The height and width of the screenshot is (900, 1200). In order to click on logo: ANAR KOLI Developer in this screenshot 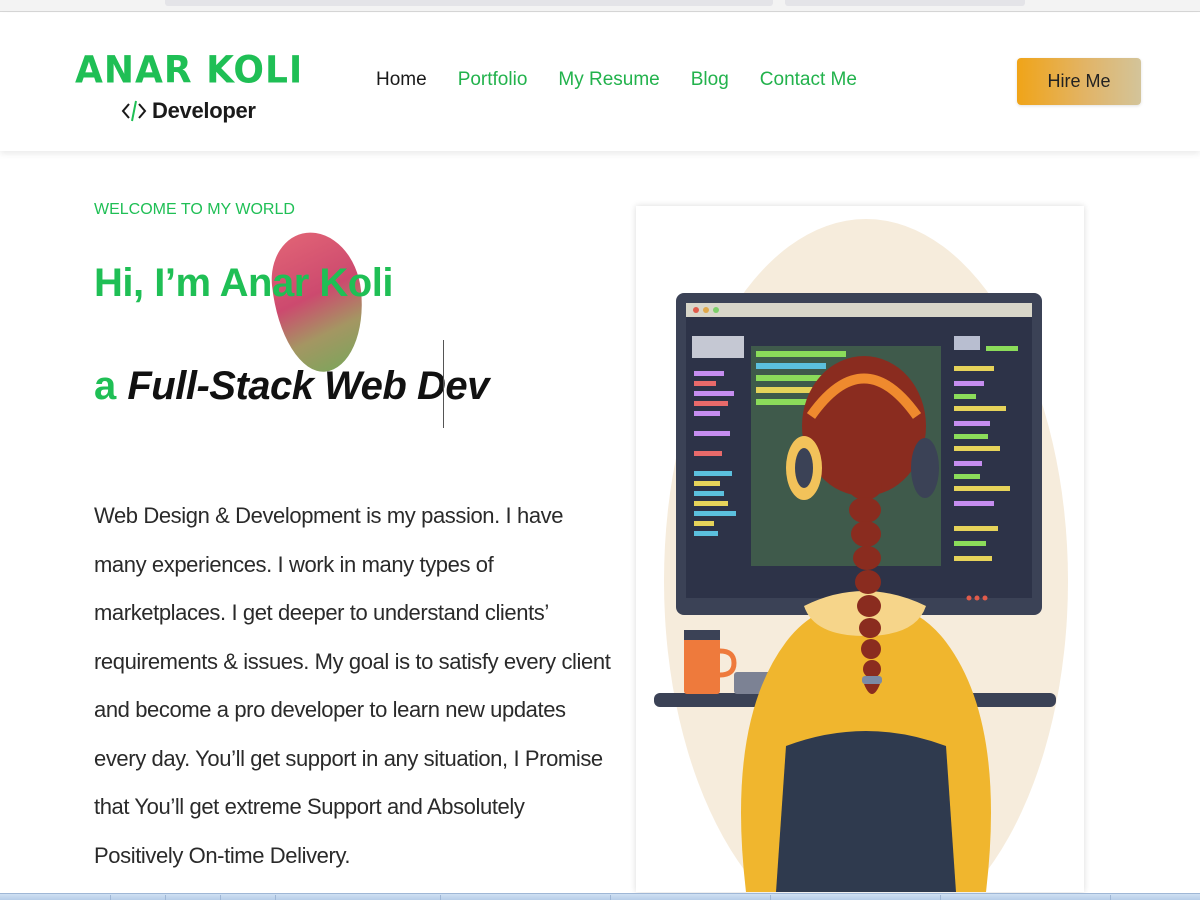, I will do `click(188, 89)`.